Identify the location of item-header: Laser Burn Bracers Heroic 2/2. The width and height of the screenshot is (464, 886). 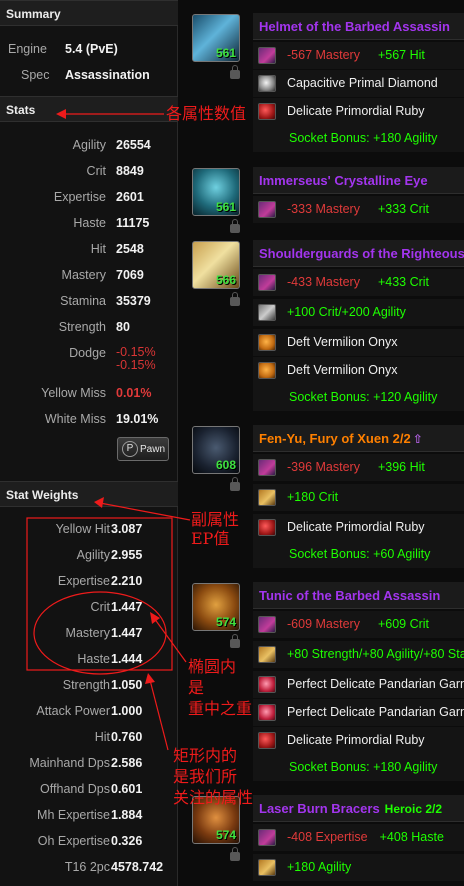
(358, 808).